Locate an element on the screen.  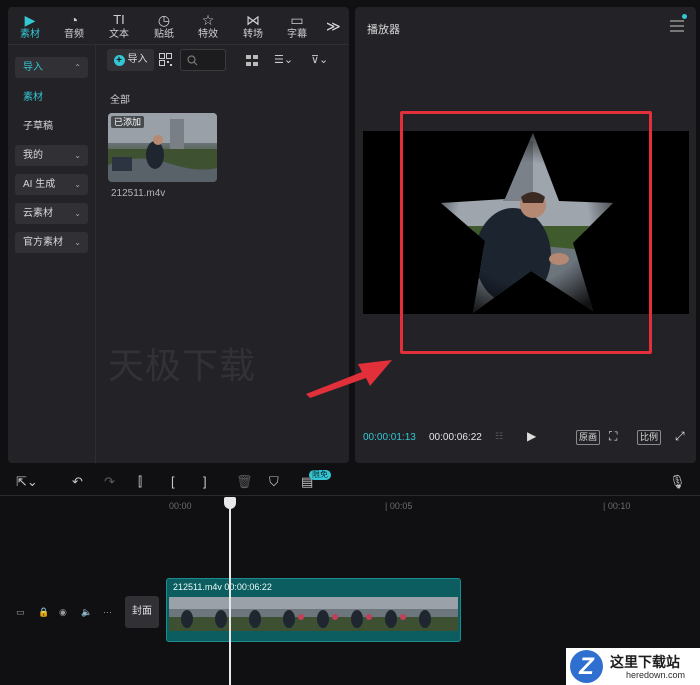
total-time: 00:00:06:22 is located at coordinates (455, 437).